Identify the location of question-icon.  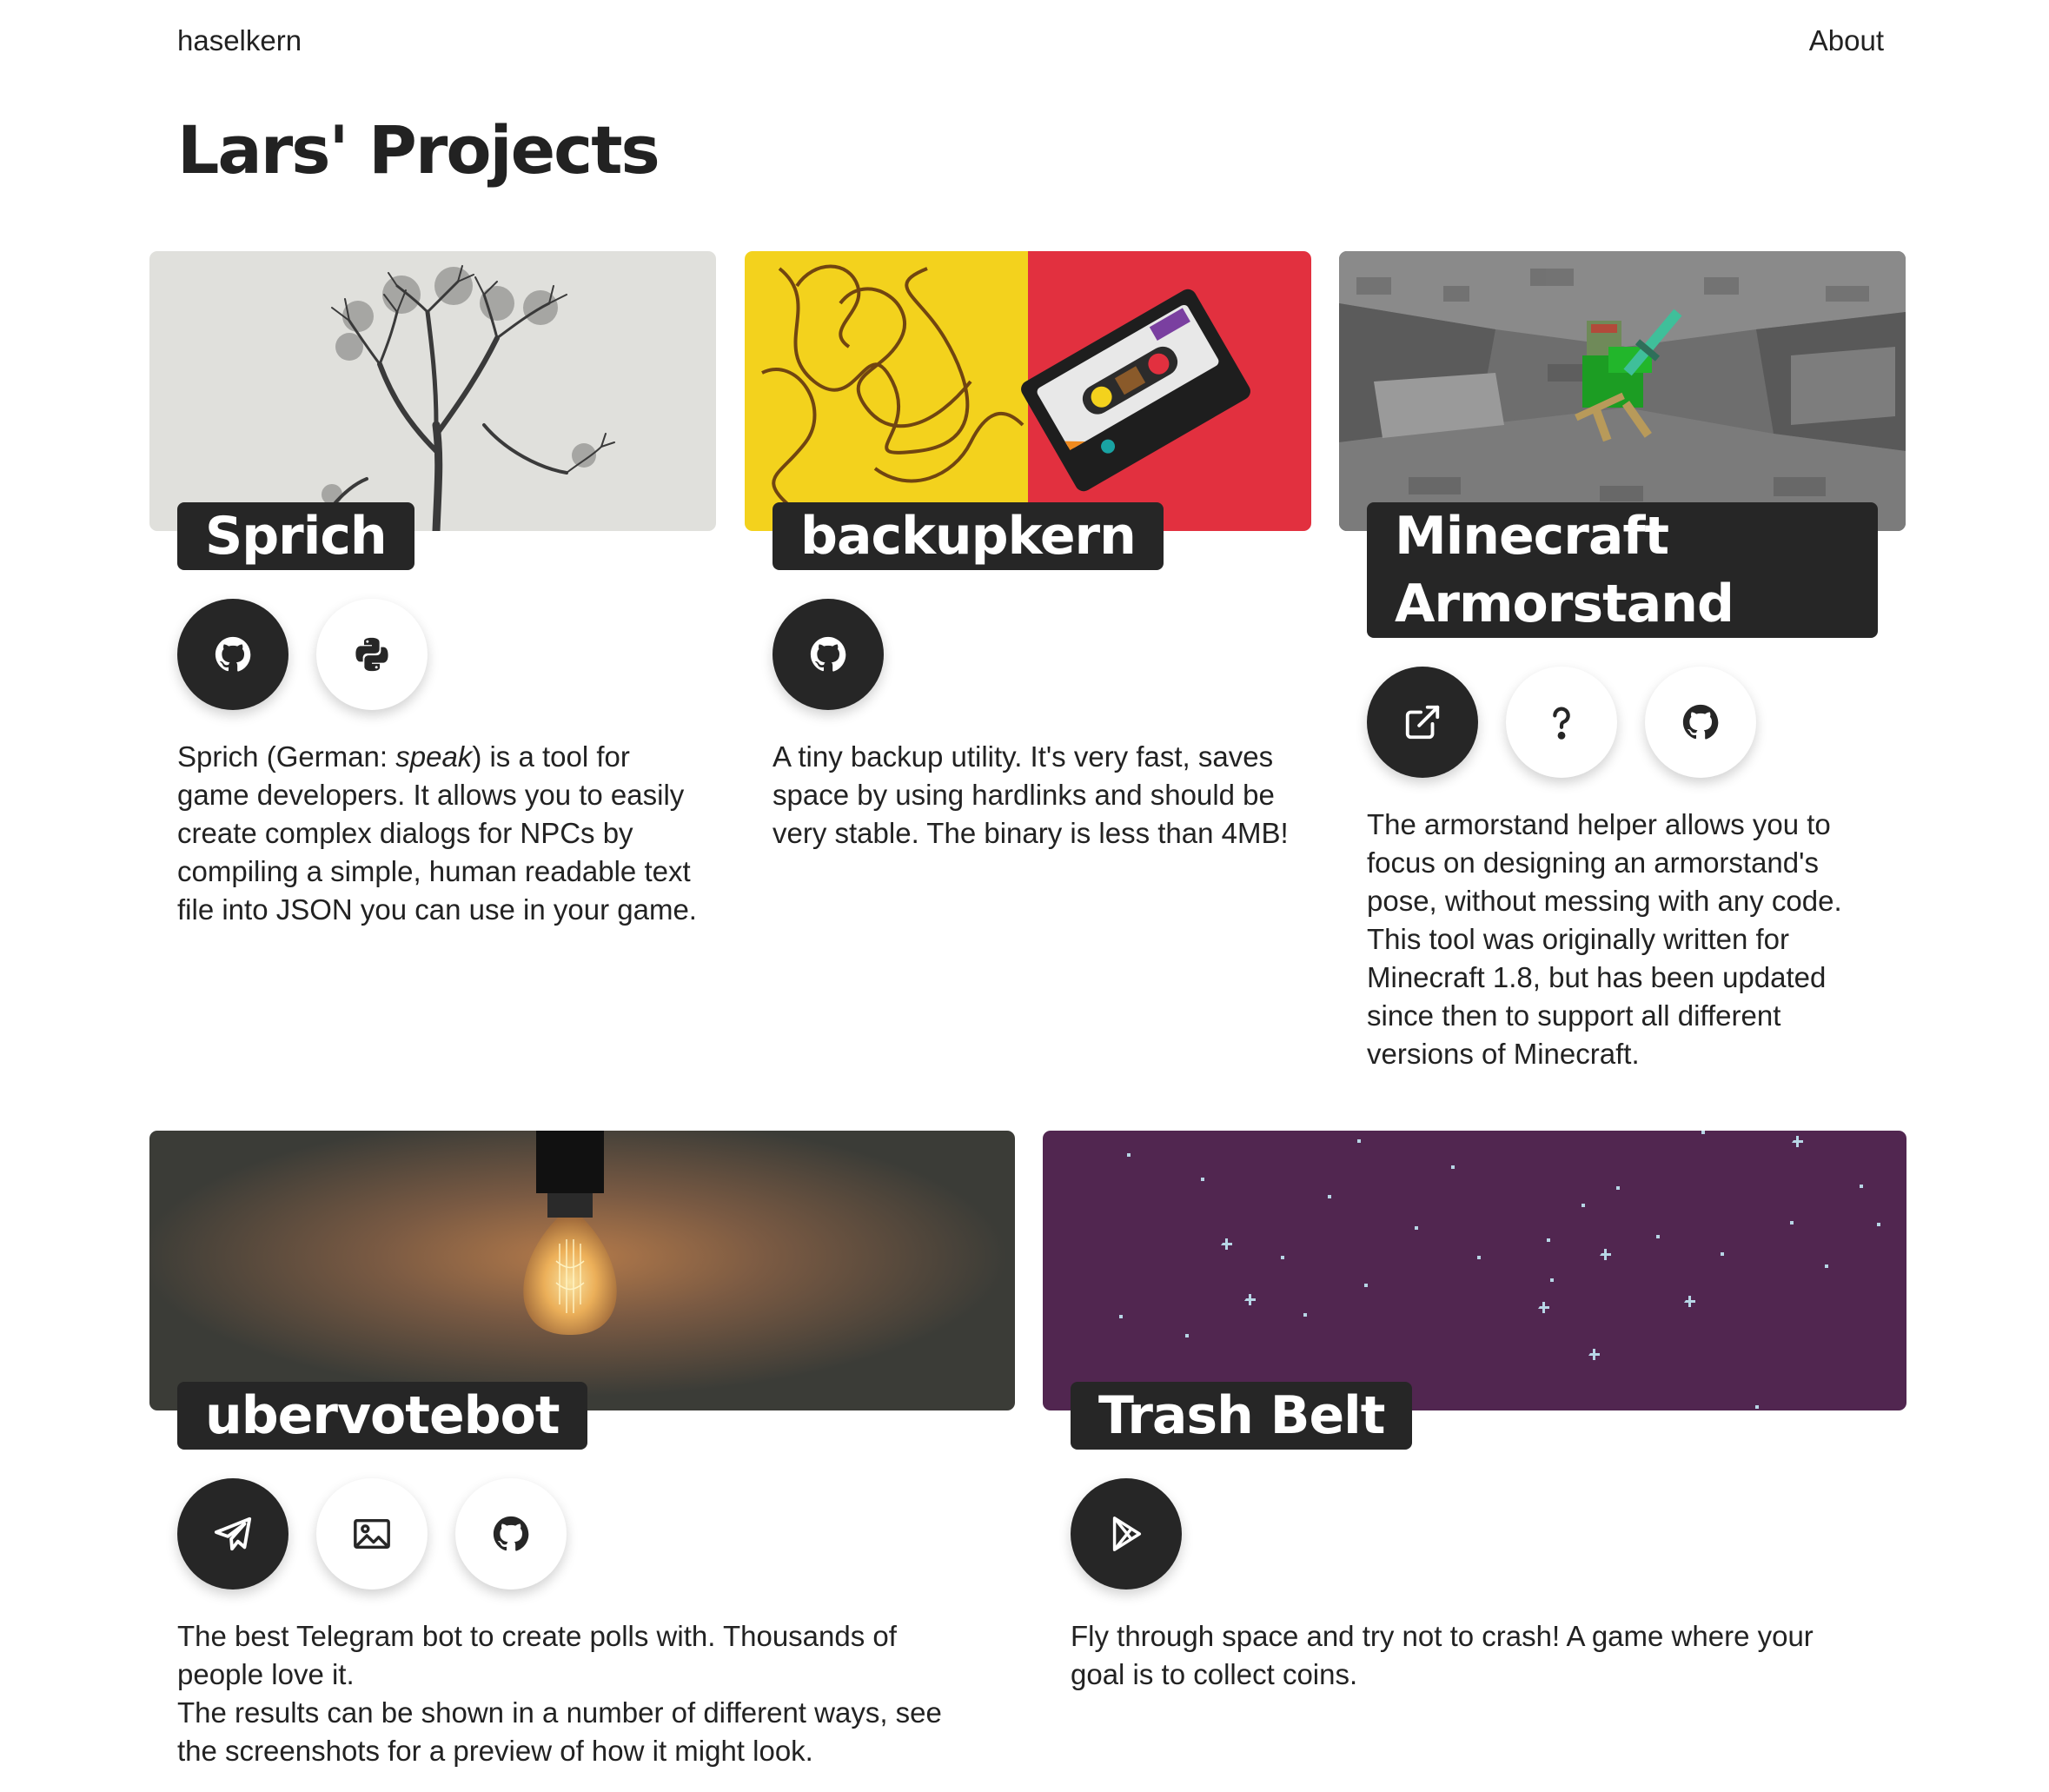
(1562, 723).